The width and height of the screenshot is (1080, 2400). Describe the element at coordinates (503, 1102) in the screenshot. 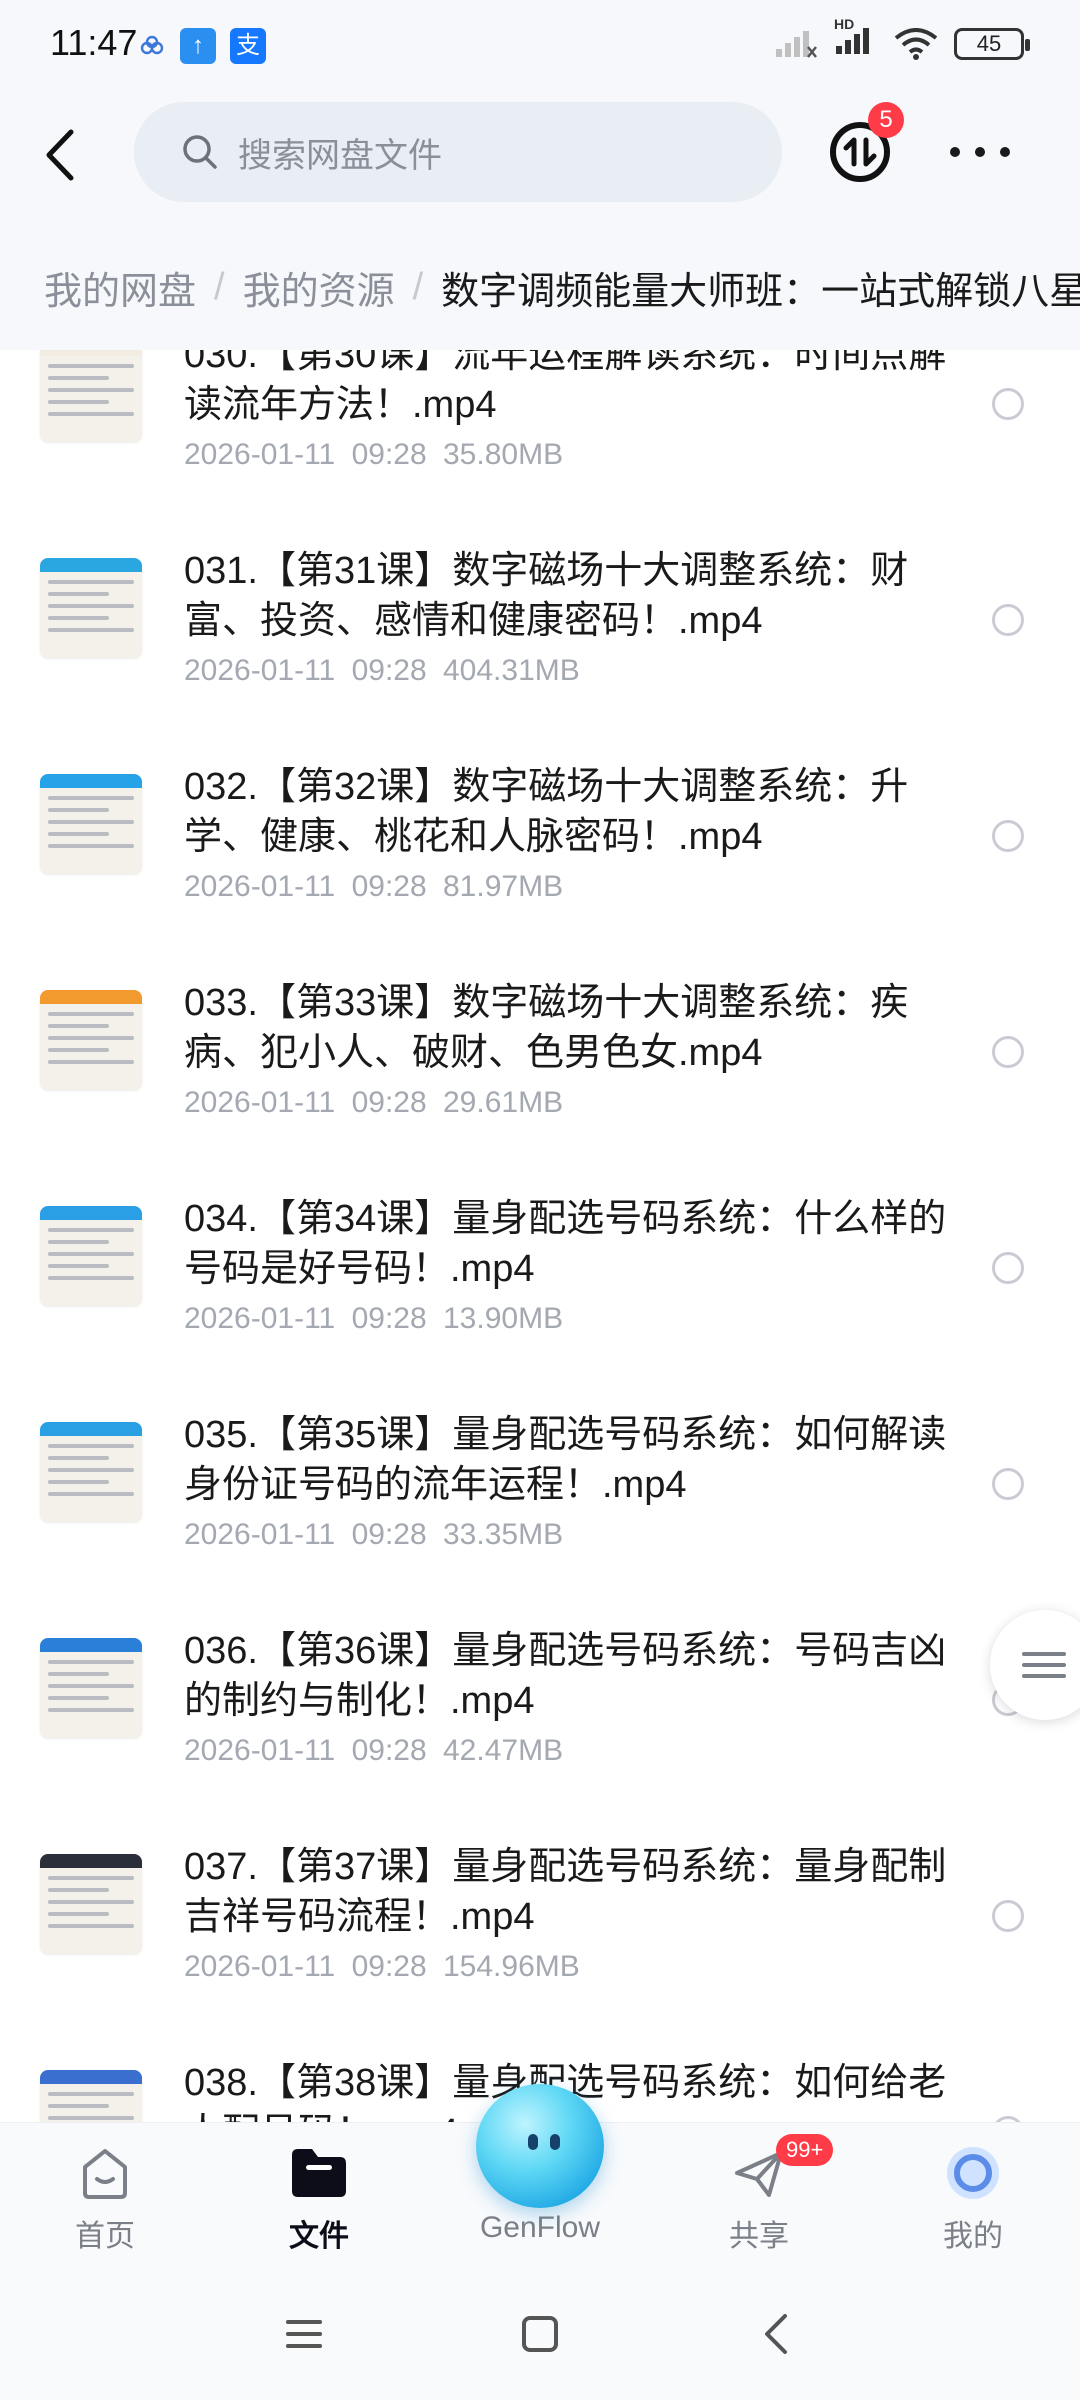

I see `file-size: 29.61MB` at that location.